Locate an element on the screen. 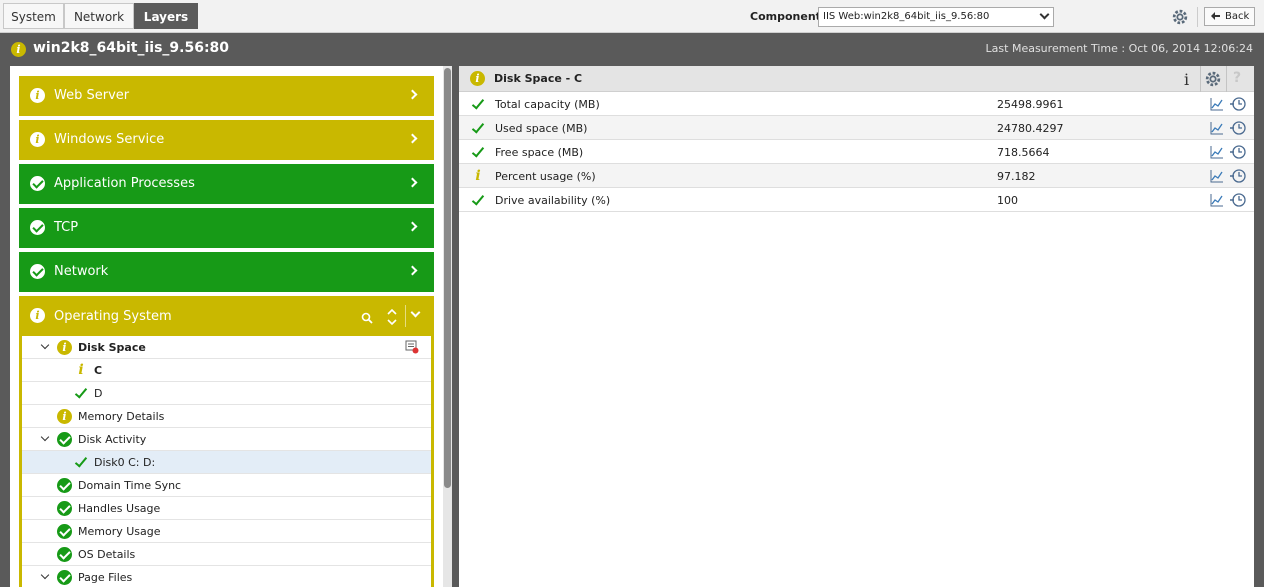  tree-item-disk-space: i Disk Space is located at coordinates (226, 347).